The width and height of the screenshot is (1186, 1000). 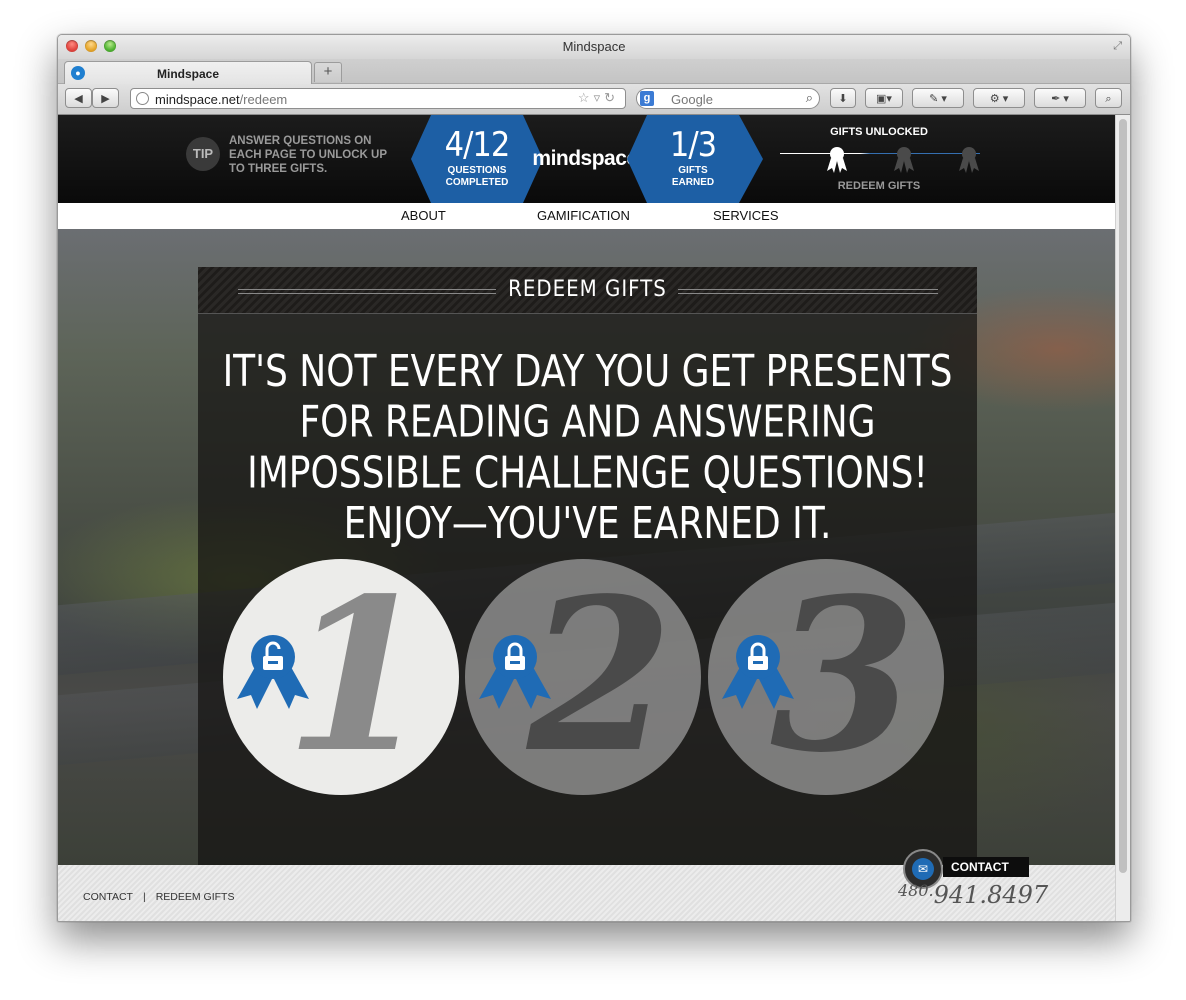 What do you see at coordinates (421, 159) in the screenshot?
I see `chevron-left-decor` at bounding box center [421, 159].